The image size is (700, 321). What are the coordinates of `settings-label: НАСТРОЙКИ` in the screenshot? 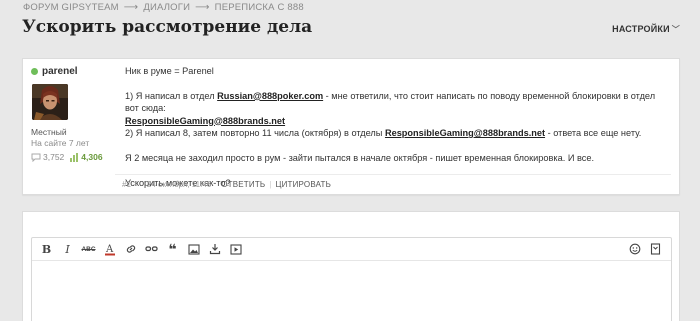 It's located at (641, 29).